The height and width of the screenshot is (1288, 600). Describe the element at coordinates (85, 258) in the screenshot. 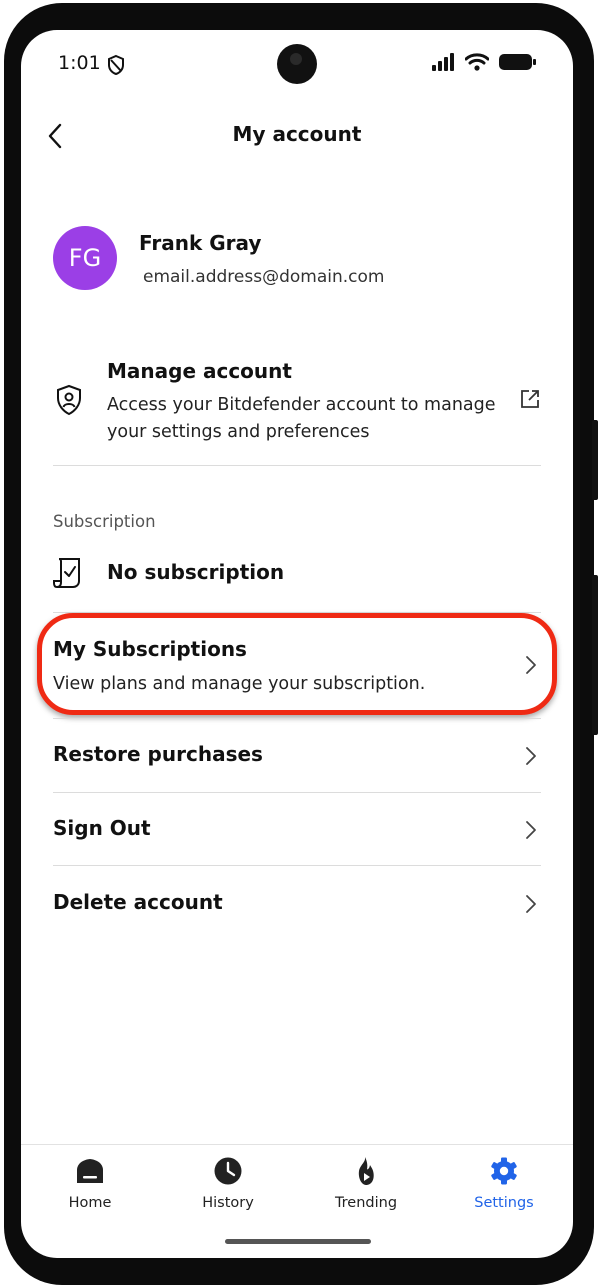

I see `avatar: FG` at that location.